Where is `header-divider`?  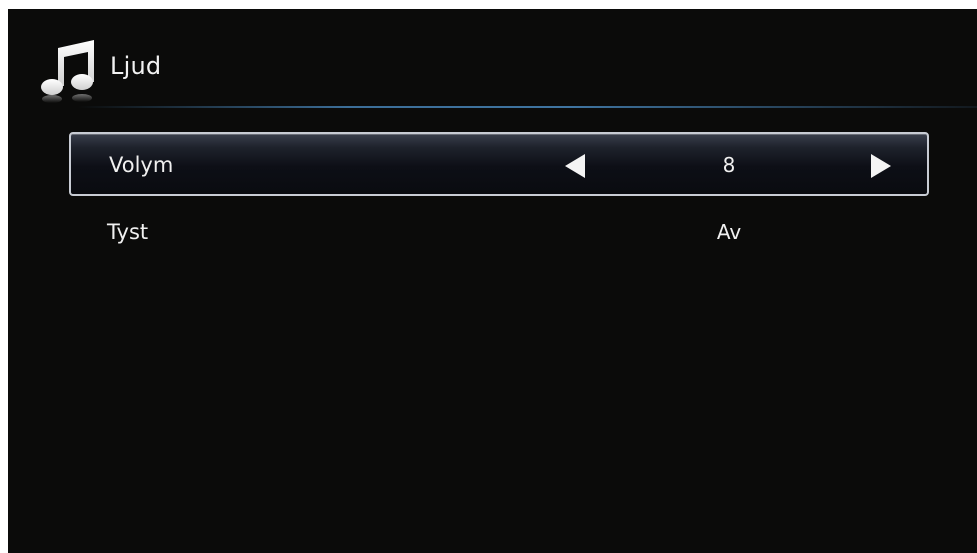
header-divider is located at coordinates (527, 107).